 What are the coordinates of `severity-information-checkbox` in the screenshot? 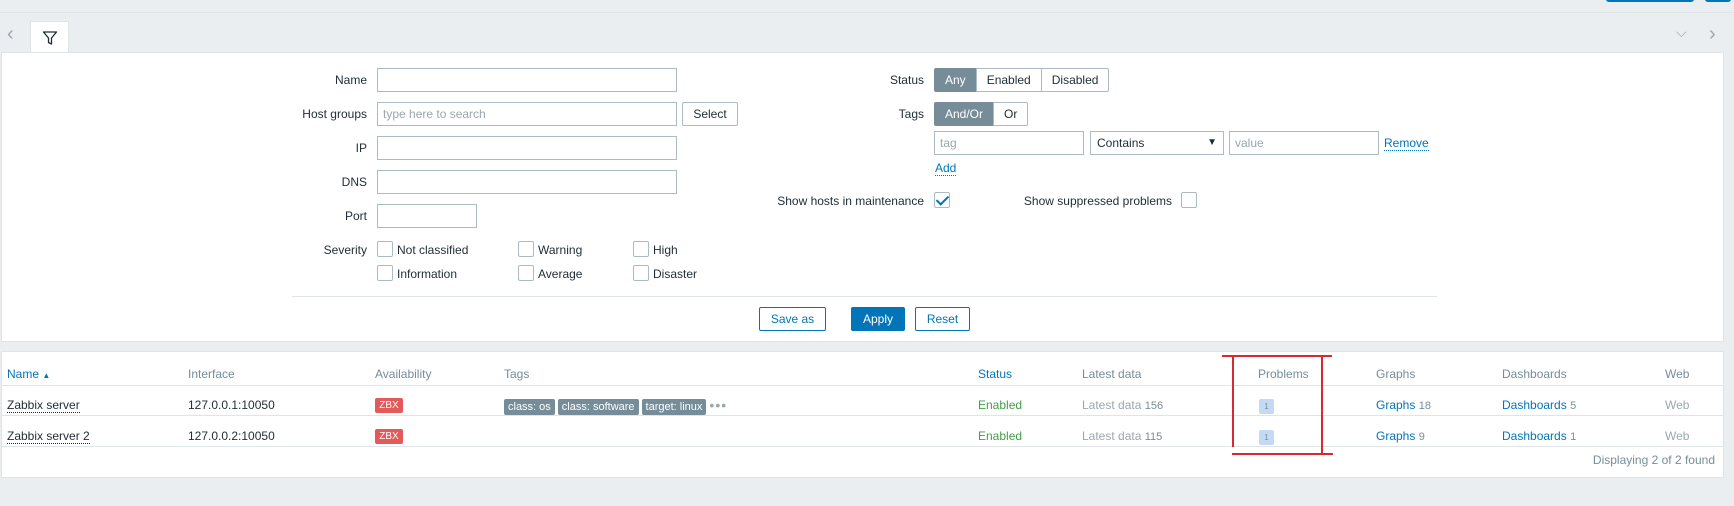 It's located at (385, 273).